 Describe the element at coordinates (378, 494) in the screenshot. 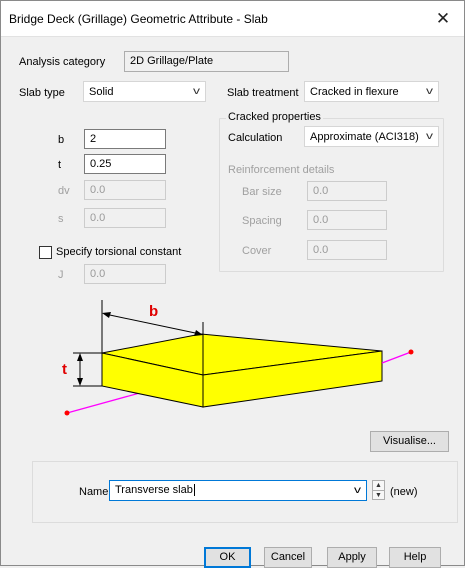

I see `spin-down-icon: ▼` at that location.